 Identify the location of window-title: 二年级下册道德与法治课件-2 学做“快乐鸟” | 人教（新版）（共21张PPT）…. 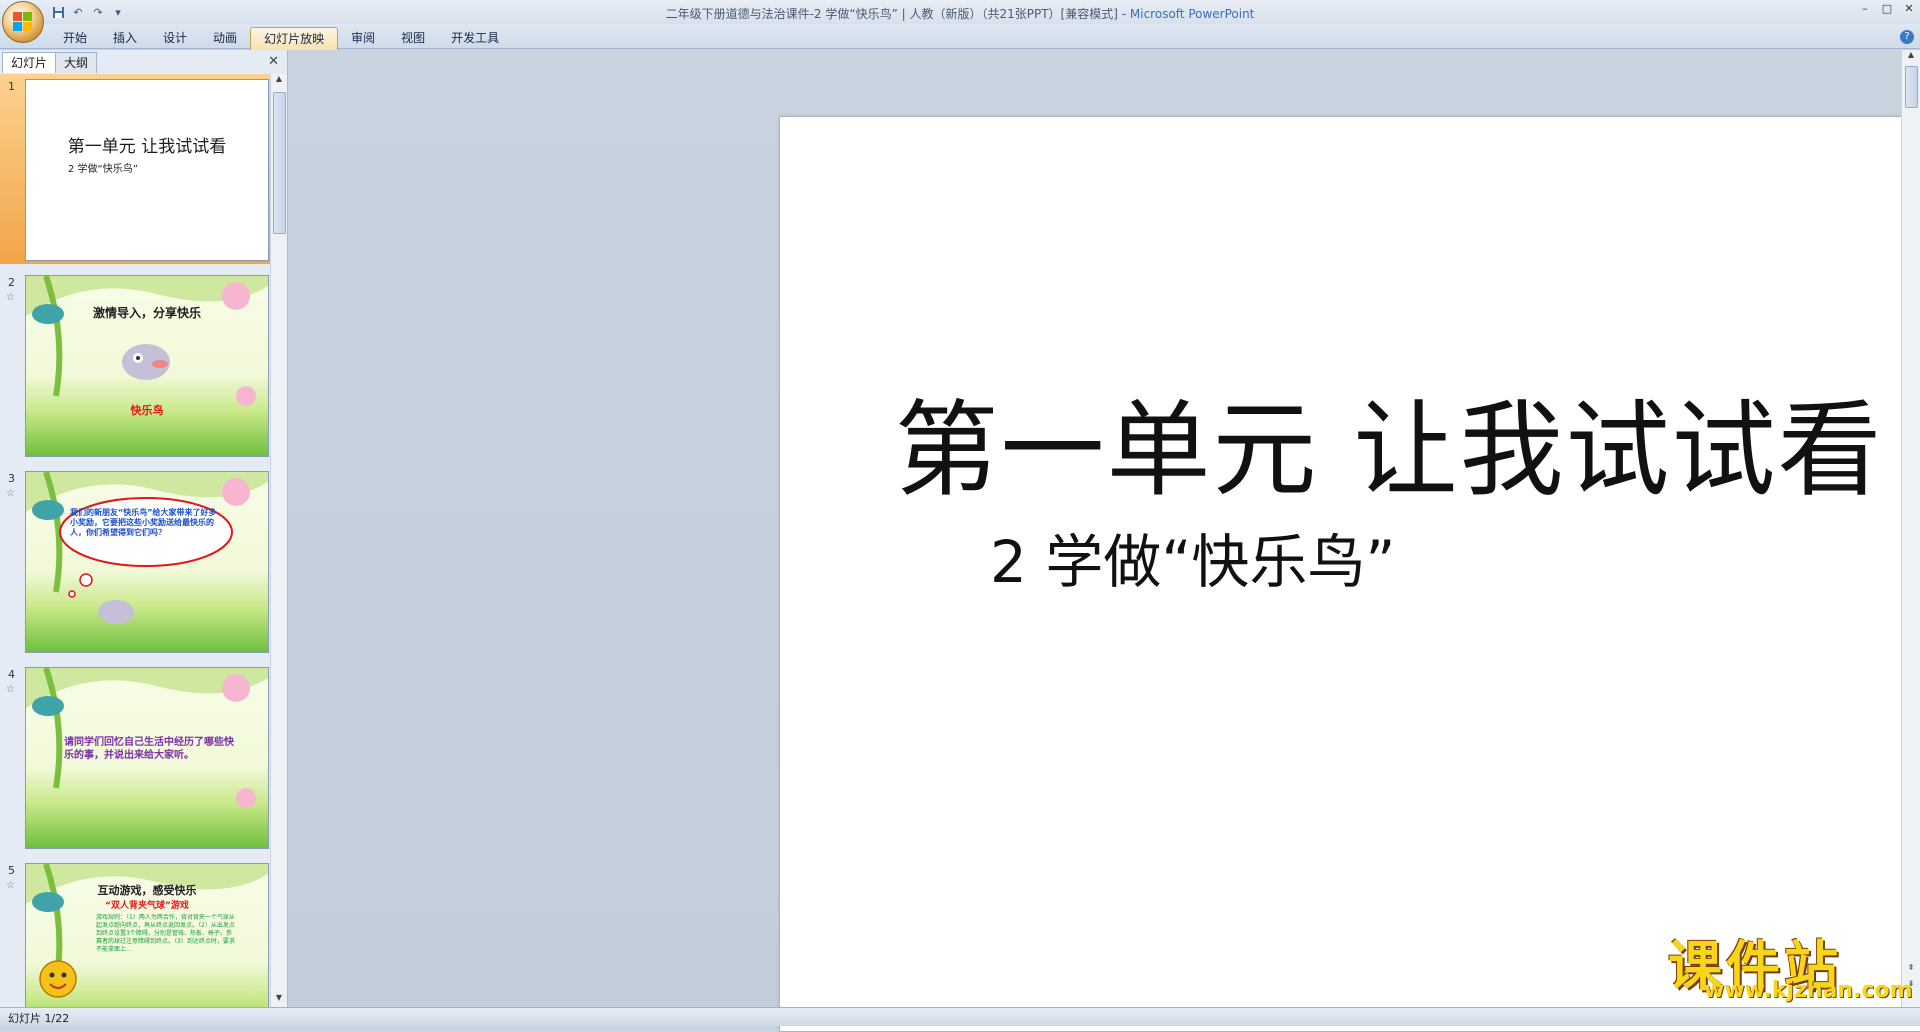
(960, 13).